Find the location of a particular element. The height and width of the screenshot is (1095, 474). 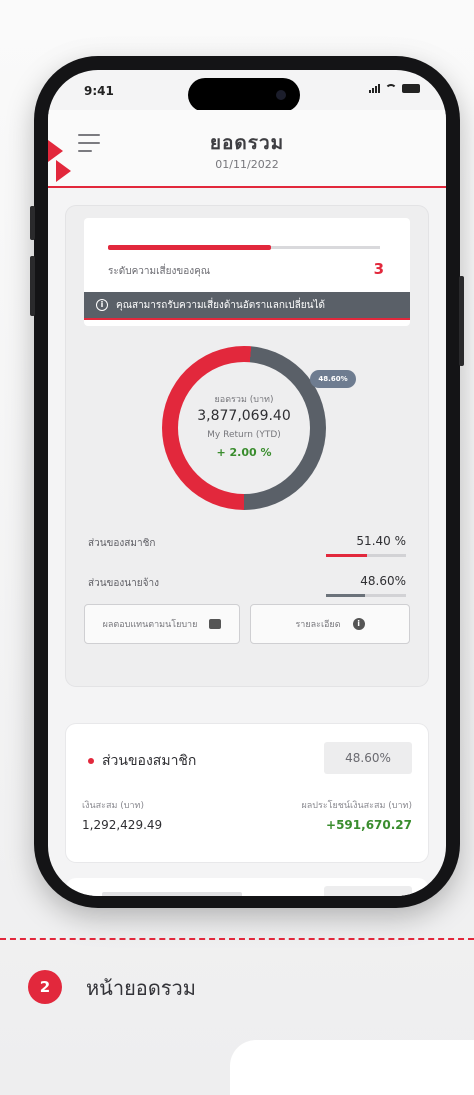

risk-value: 3 is located at coordinates (378, 269).